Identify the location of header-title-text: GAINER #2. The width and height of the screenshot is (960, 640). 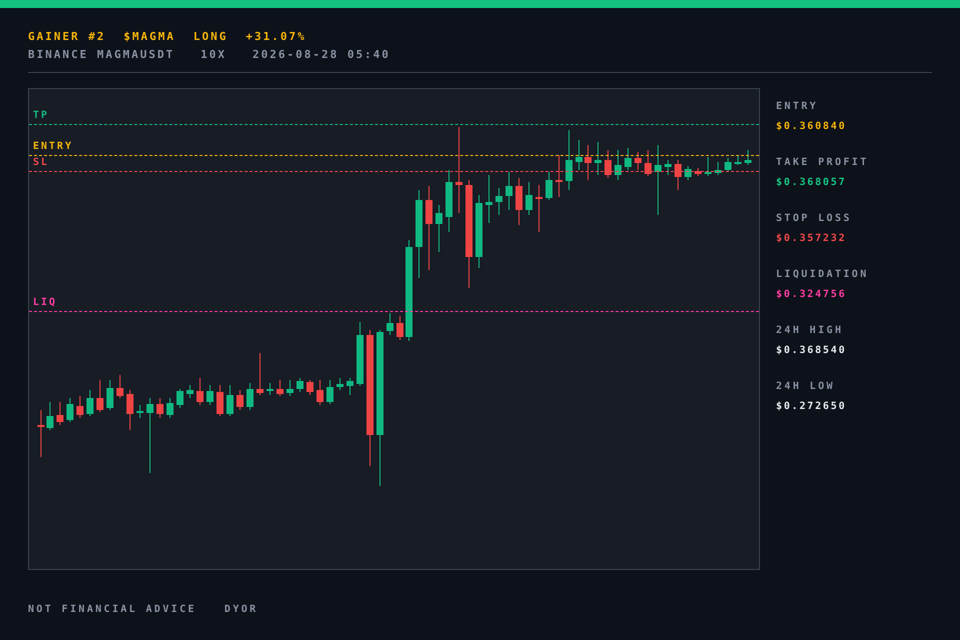
(67, 37).